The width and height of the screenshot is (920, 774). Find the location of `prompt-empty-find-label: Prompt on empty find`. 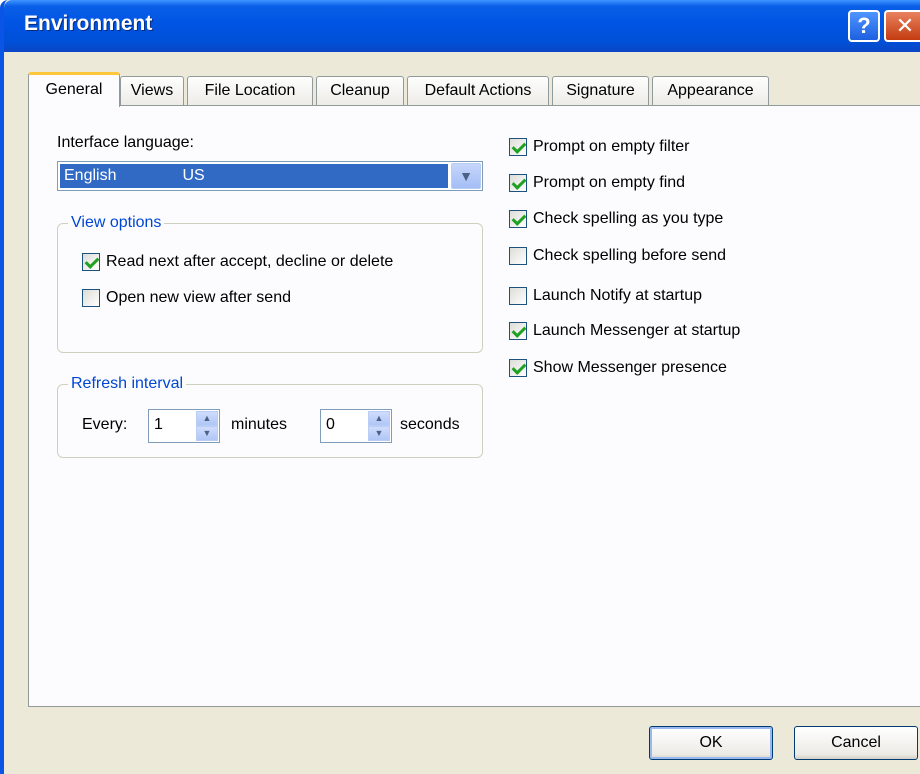

prompt-empty-find-label: Prompt on empty find is located at coordinates (609, 182).